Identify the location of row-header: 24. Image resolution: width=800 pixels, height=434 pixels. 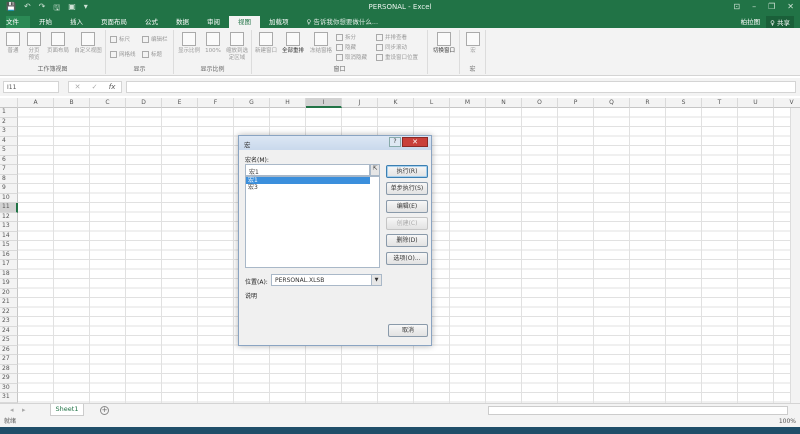
(9, 331).